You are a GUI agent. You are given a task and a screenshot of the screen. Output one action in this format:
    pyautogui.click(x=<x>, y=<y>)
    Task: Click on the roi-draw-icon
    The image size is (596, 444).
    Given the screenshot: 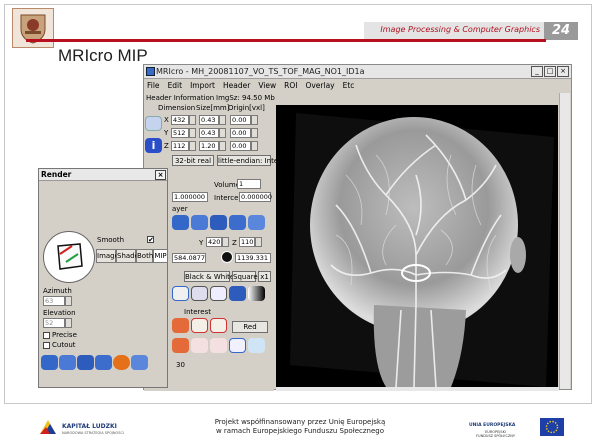 What is the action you would take?
    pyautogui.click(x=199, y=325)
    